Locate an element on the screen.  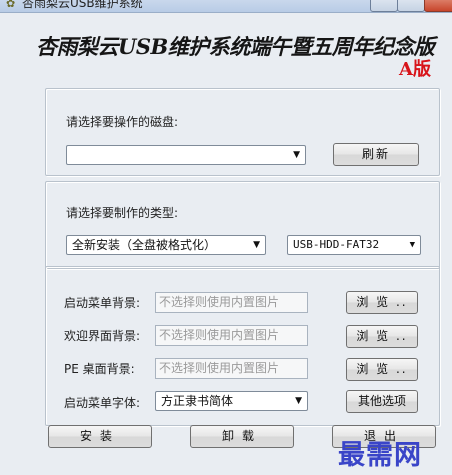
refresh-button: 刷新 is located at coordinates (376, 154).